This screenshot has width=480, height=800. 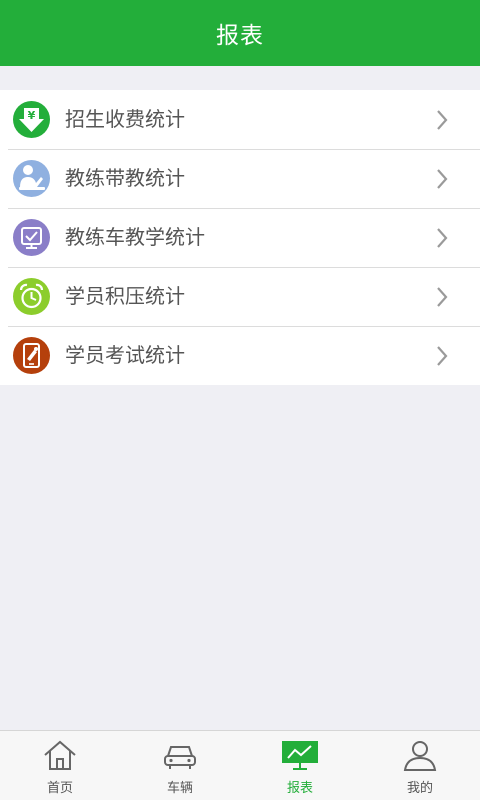 I want to click on tab-label: 报表, so click(x=299, y=788).